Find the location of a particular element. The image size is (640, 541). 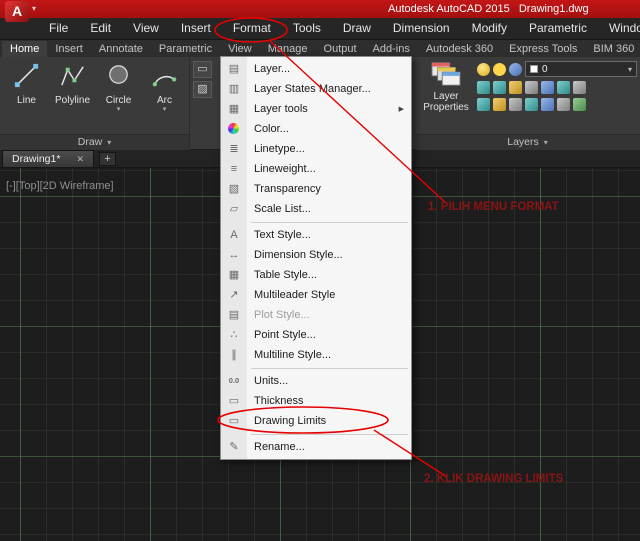

autocad-logo: A is located at coordinates (17, 11).